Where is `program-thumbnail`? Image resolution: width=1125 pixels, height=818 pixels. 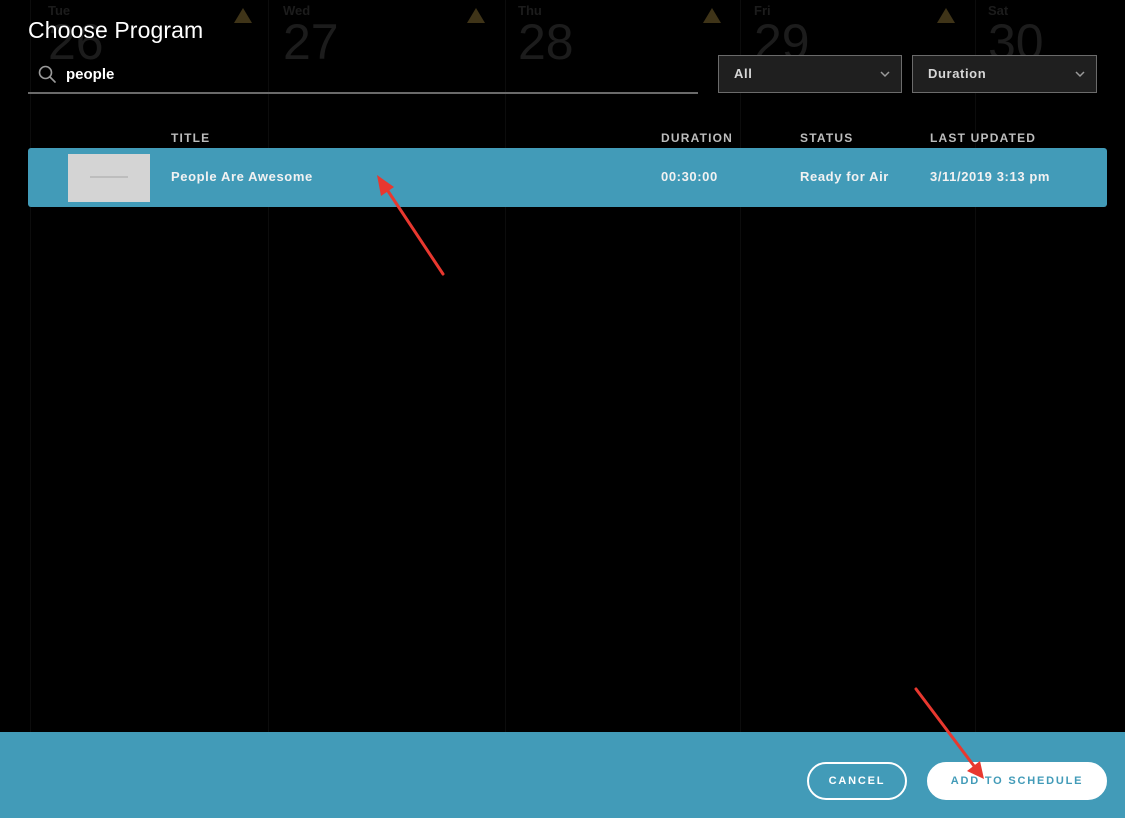
program-thumbnail is located at coordinates (109, 178).